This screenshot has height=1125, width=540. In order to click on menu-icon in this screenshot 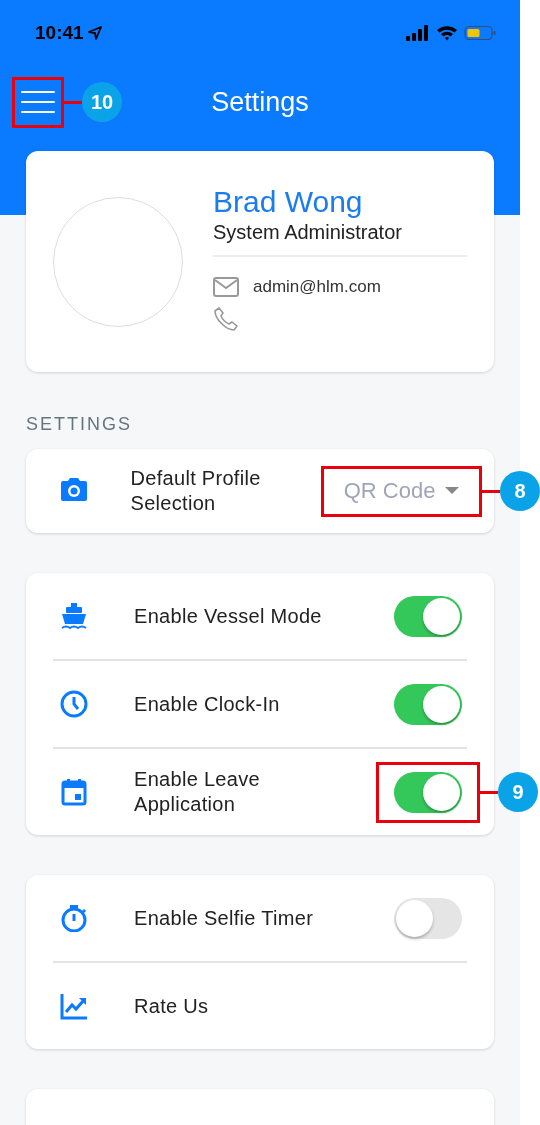, I will do `click(38, 102)`.